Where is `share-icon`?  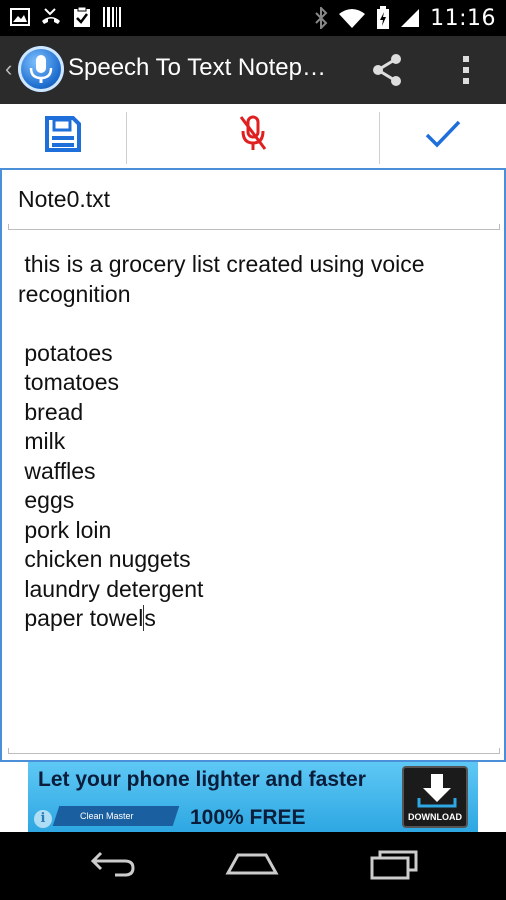 share-icon is located at coordinates (388, 70).